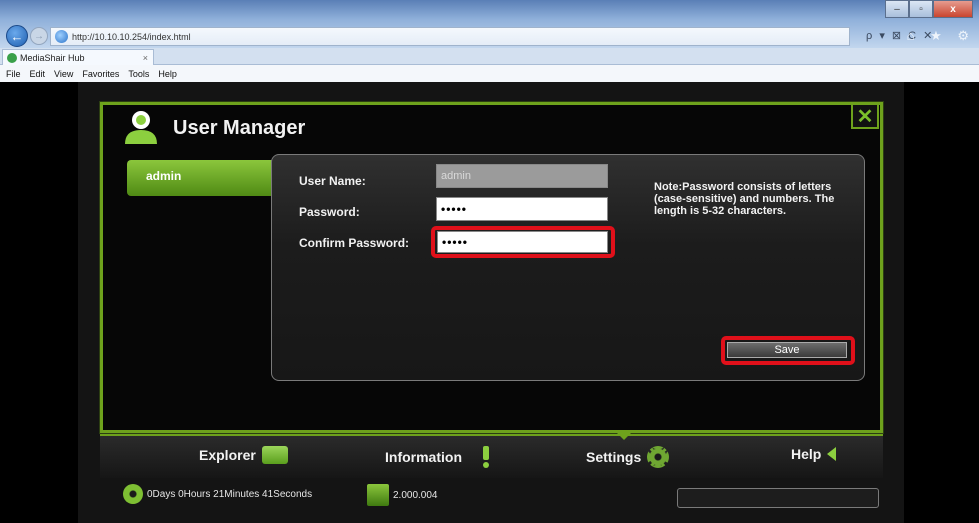  I want to click on username-label: User Name:, so click(332, 181).